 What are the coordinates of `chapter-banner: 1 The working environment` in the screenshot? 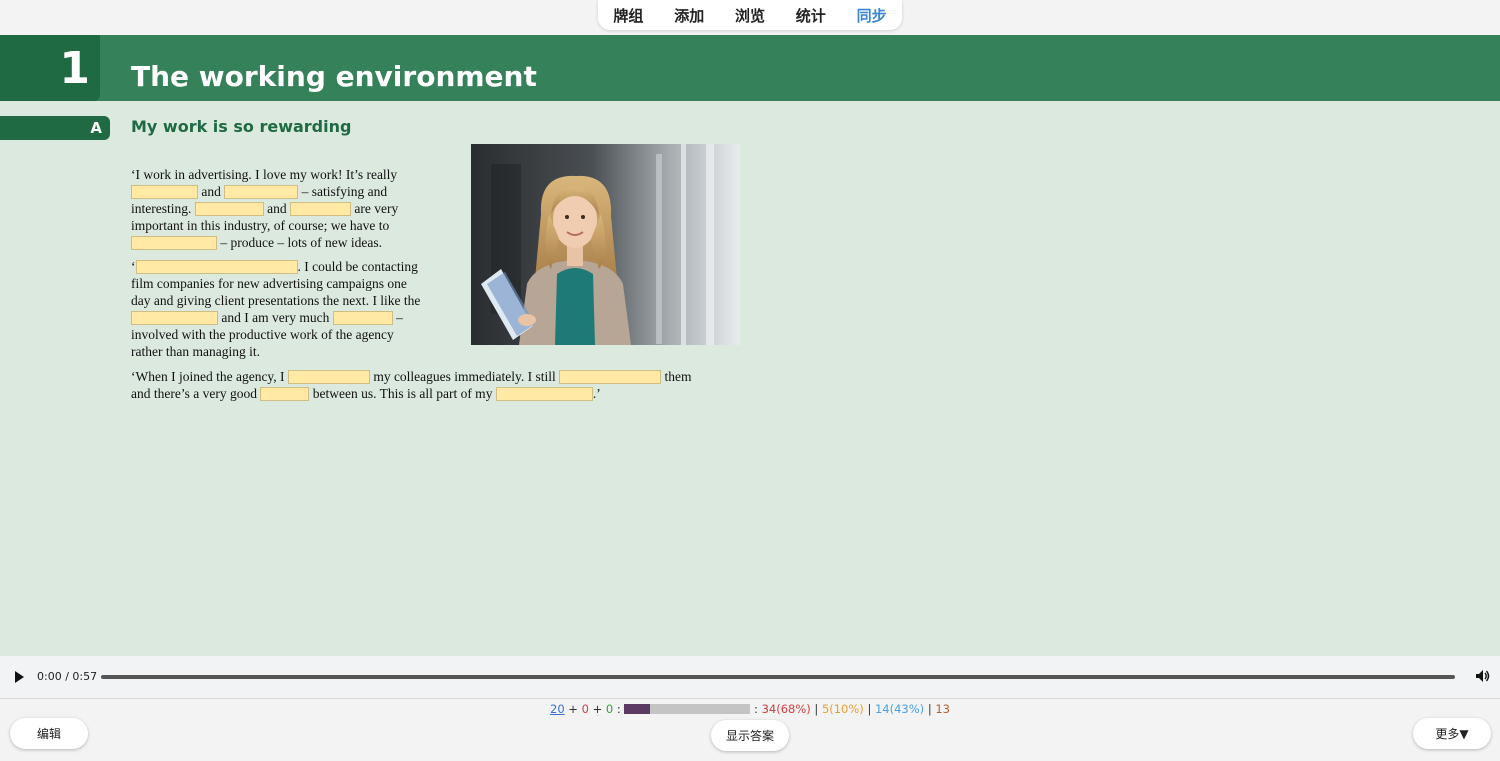 It's located at (750, 68).